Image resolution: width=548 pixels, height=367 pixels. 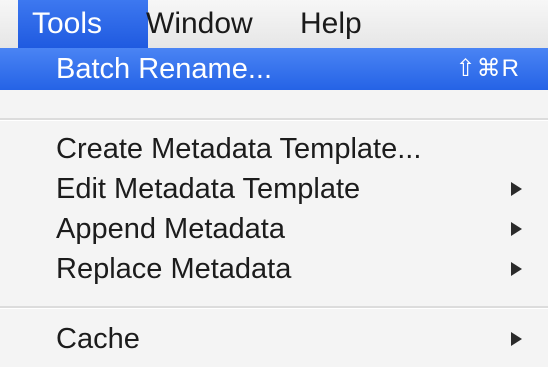 I want to click on keyboard-shortcut: ⇧⌘R, so click(x=487, y=68).